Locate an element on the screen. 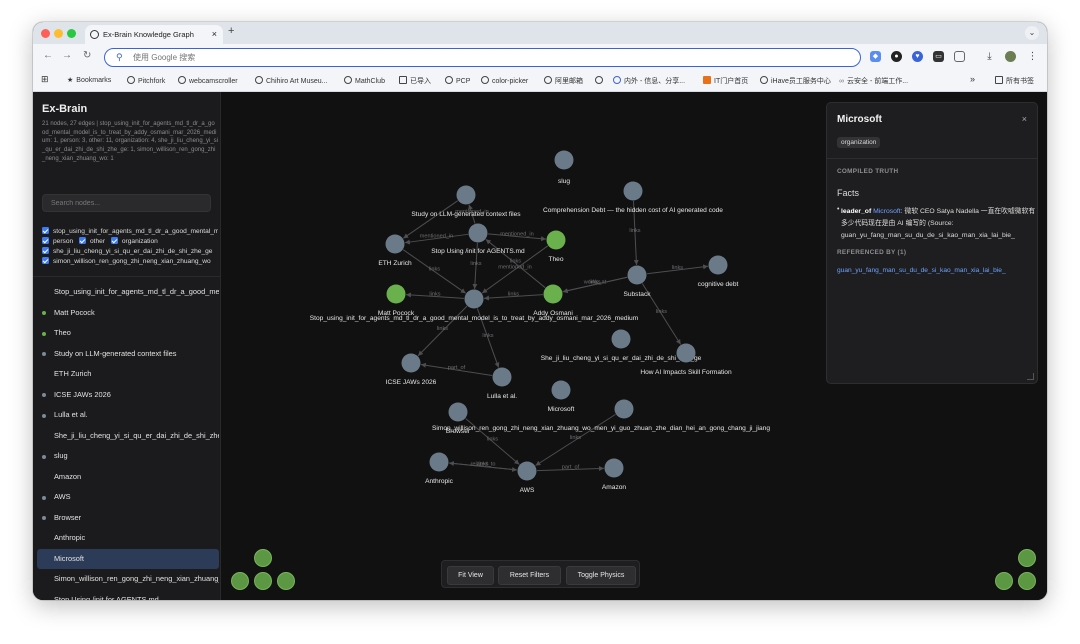 The width and height of the screenshot is (1080, 644). graph-node-slug is located at coordinates (564, 160).